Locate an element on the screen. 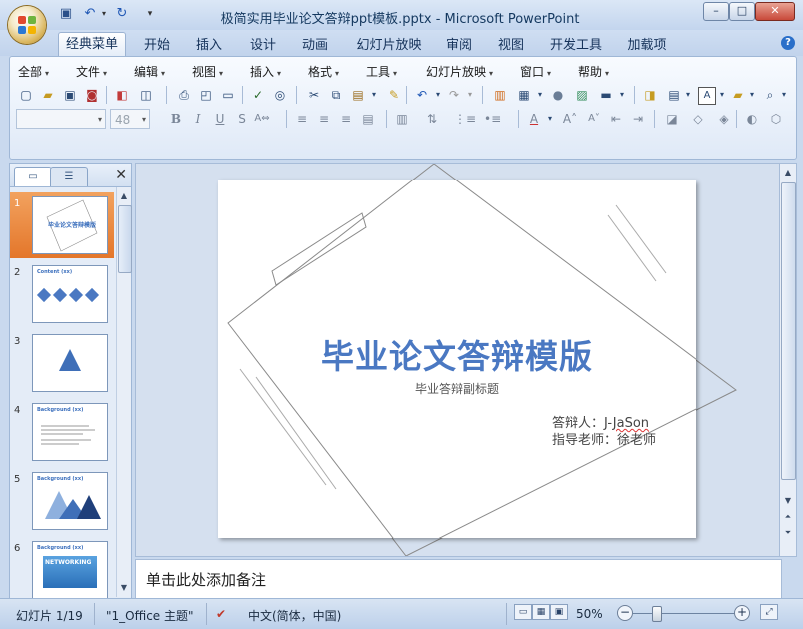 Image resolution: width=803 pixels, height=629 pixels. open-folder-icon: ▰ is located at coordinates (48, 95).